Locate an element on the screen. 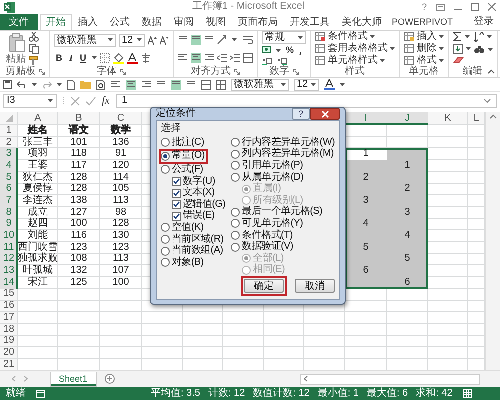  close-icon is located at coordinates (492, 7).